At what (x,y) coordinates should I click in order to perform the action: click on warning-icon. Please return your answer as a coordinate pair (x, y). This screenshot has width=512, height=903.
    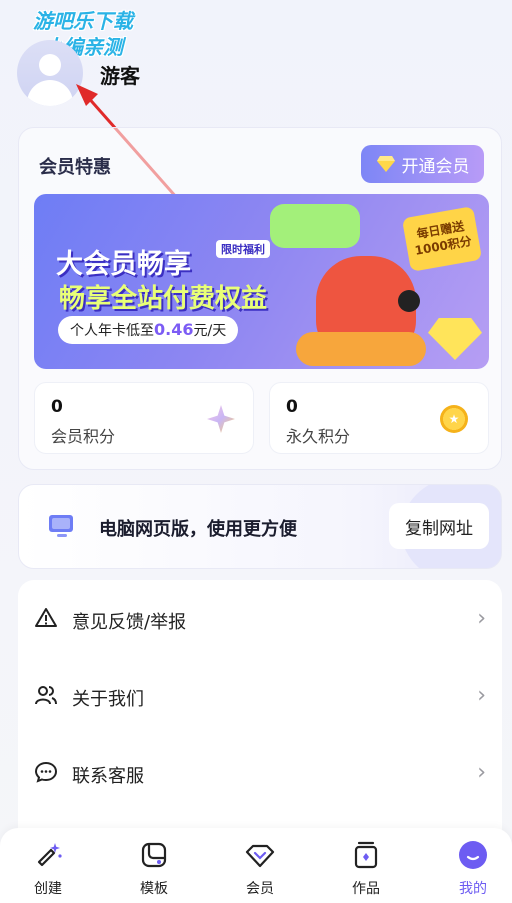
    Looking at the image, I should click on (46, 617).